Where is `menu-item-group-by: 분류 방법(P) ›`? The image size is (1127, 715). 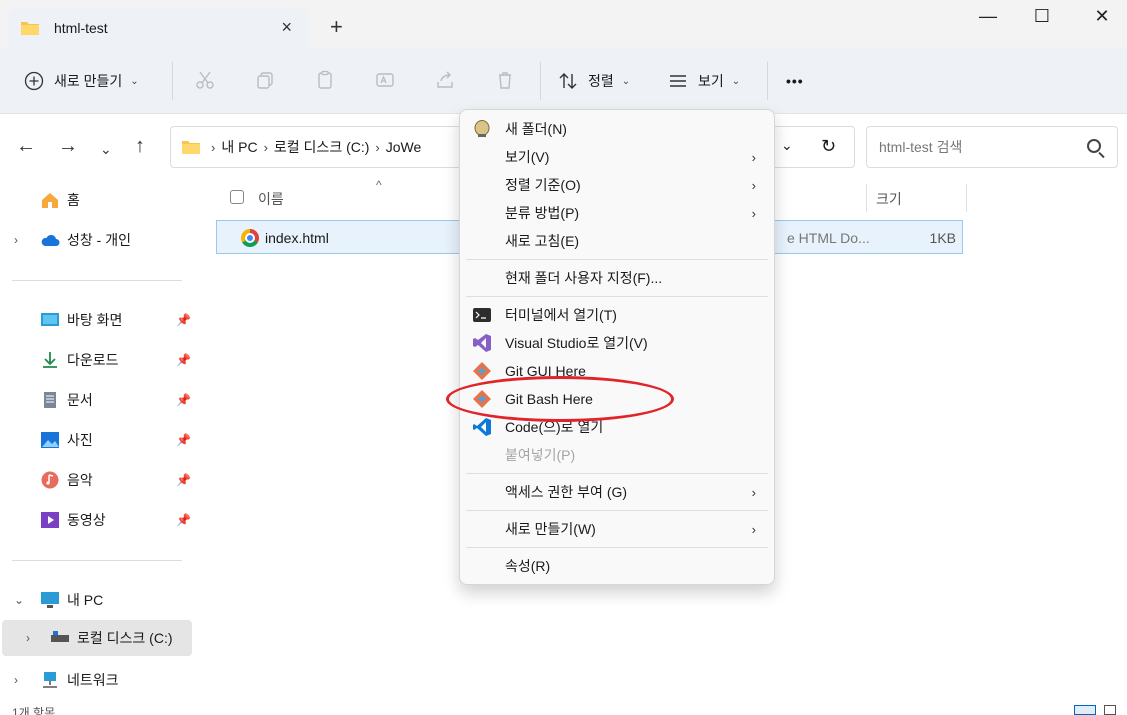
menu-item-group-by: 분류 방법(P) › is located at coordinates (617, 213).